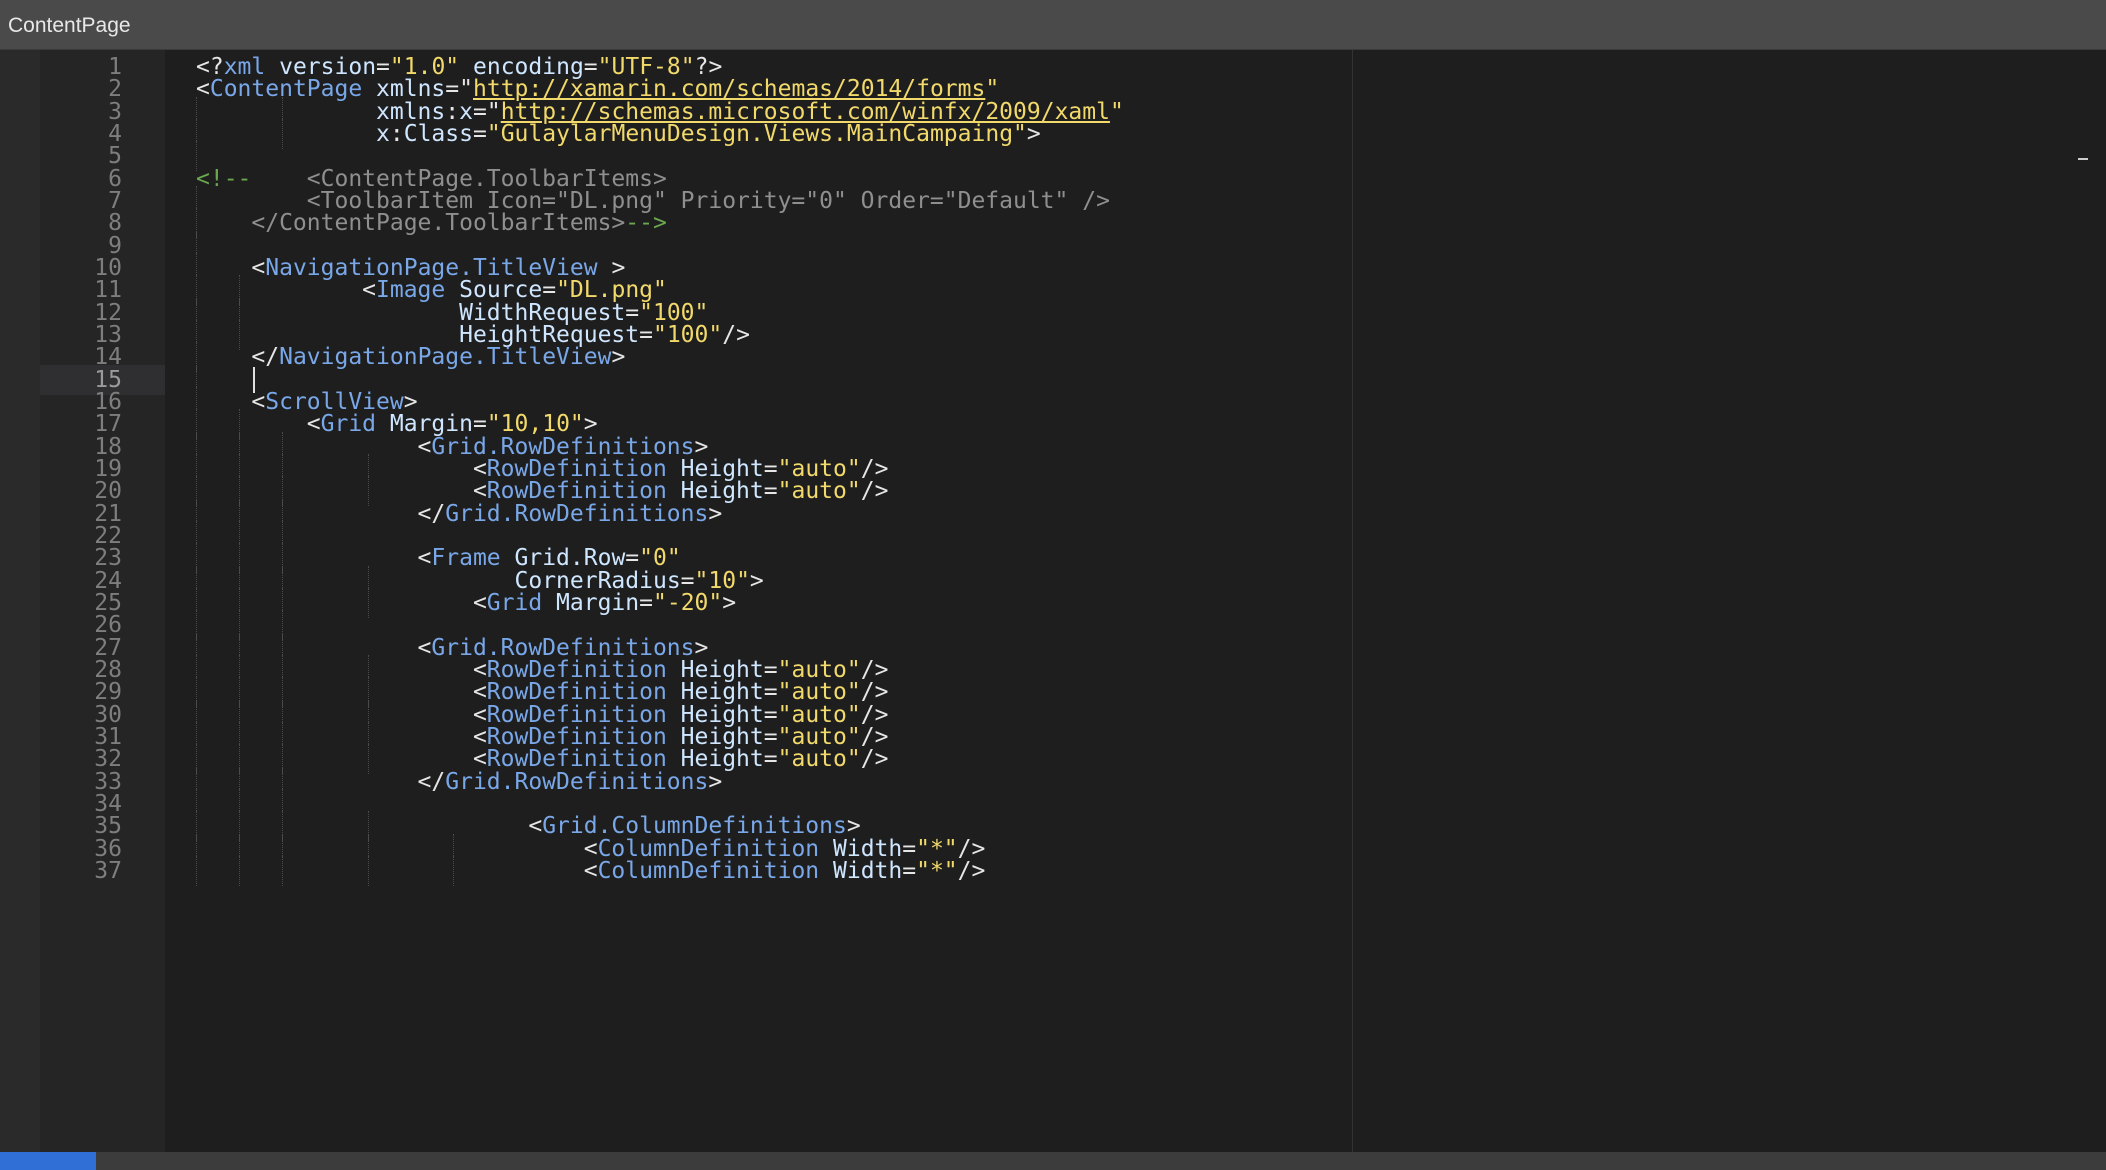  Describe the element at coordinates (826, 871) in the screenshot. I see `code-token-punct` at that location.